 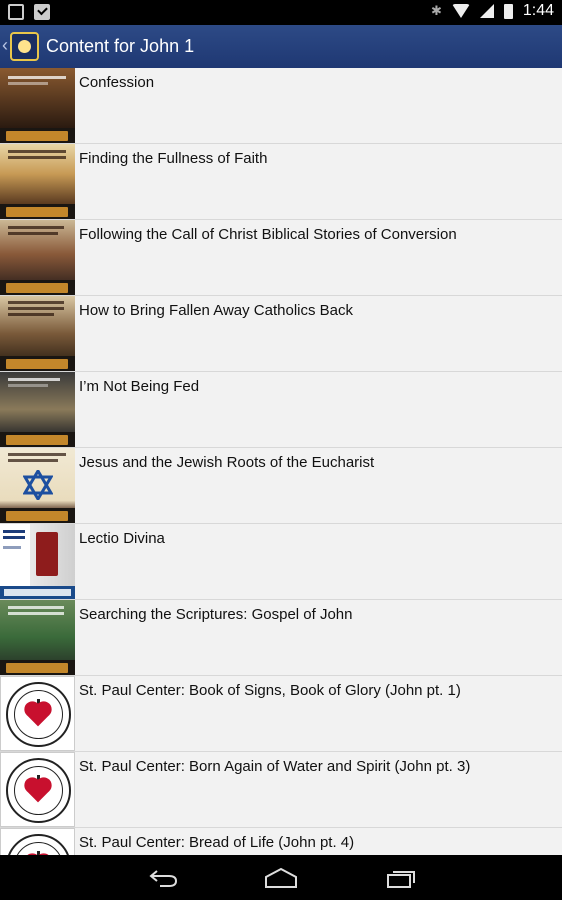 I want to click on chevron-left-icon: ‹, so click(x=5, y=45).